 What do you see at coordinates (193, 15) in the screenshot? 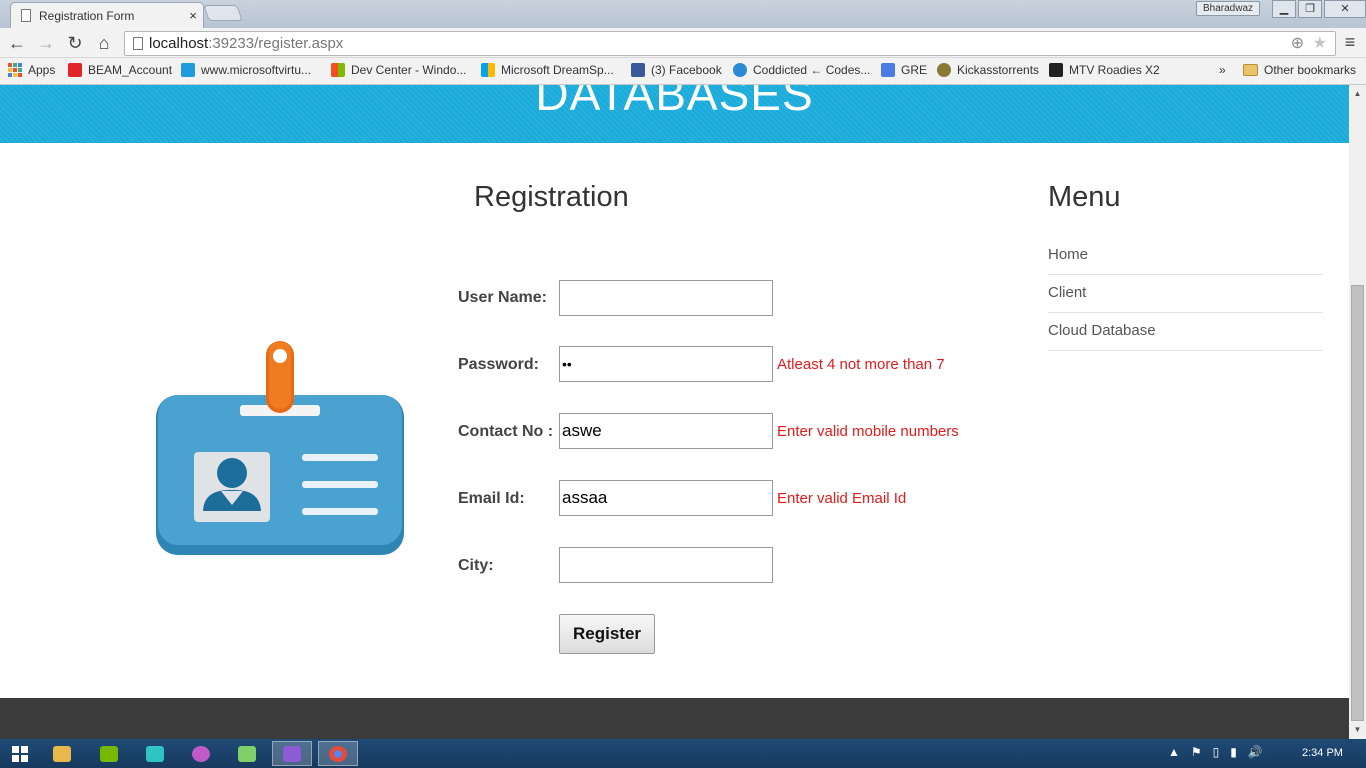
I see `tab-close-icon: ×` at bounding box center [193, 15].